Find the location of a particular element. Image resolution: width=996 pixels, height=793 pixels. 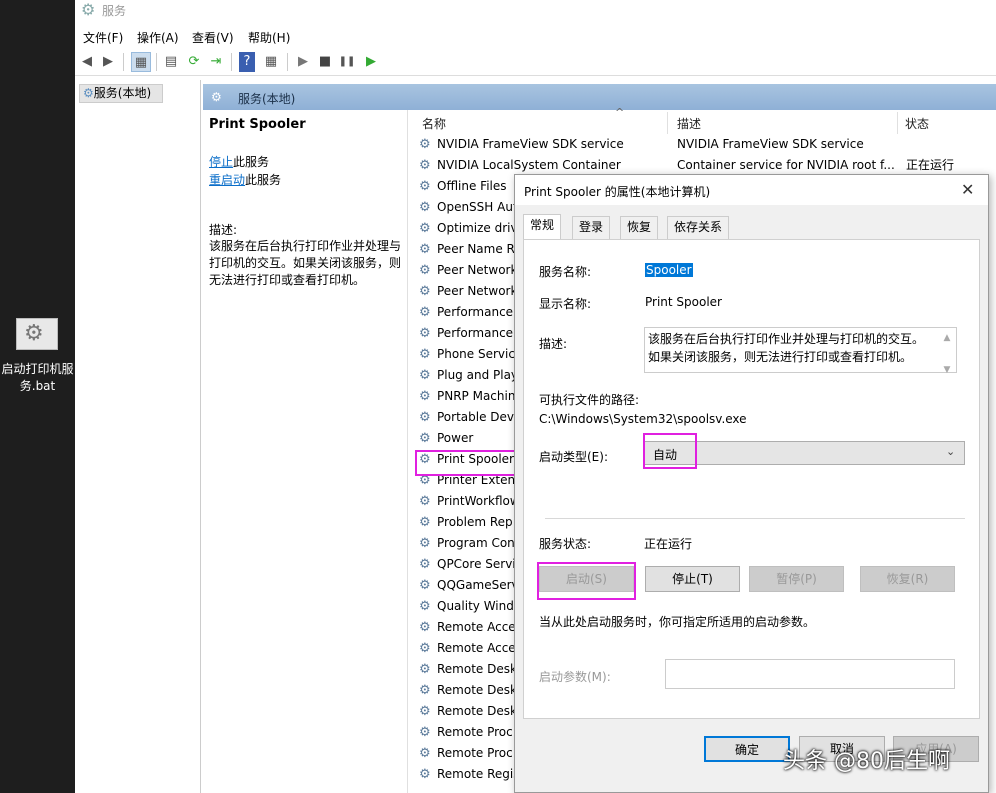

service-name-cell: QQGameServ is located at coordinates (478, 585).